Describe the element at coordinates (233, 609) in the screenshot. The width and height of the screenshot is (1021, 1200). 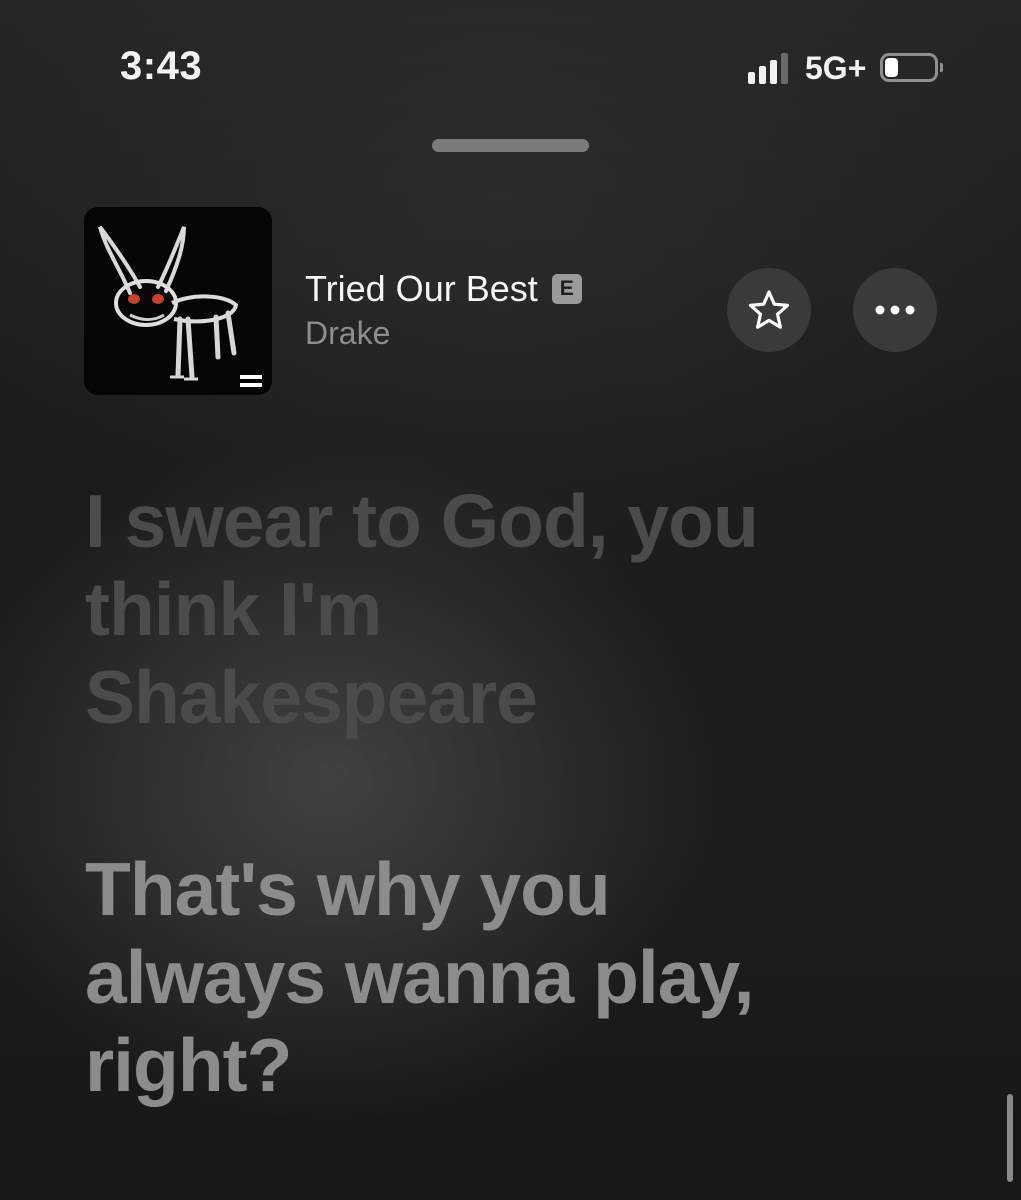
I see `lyric-line: think I'm` at that location.